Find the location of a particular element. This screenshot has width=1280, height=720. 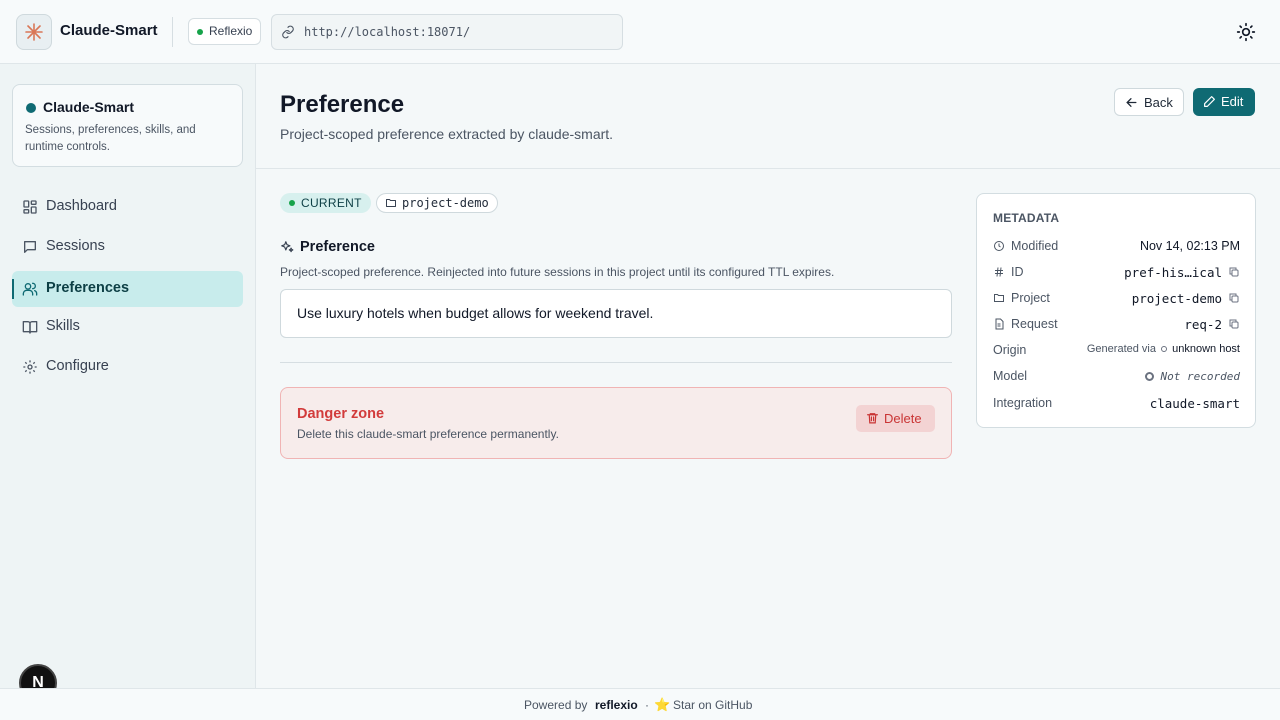

sidebar-item-dashboard: Dashboard is located at coordinates (127, 207).